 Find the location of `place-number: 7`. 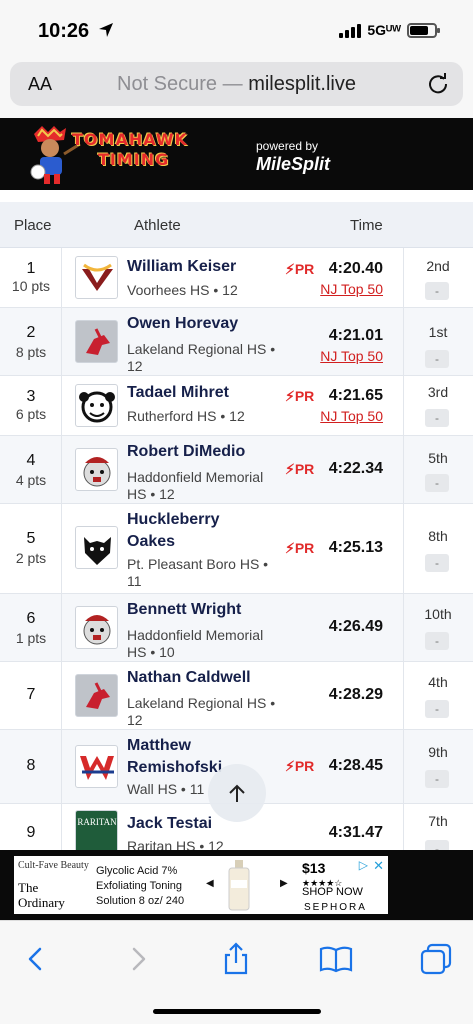

place-number: 7 is located at coordinates (31, 694).